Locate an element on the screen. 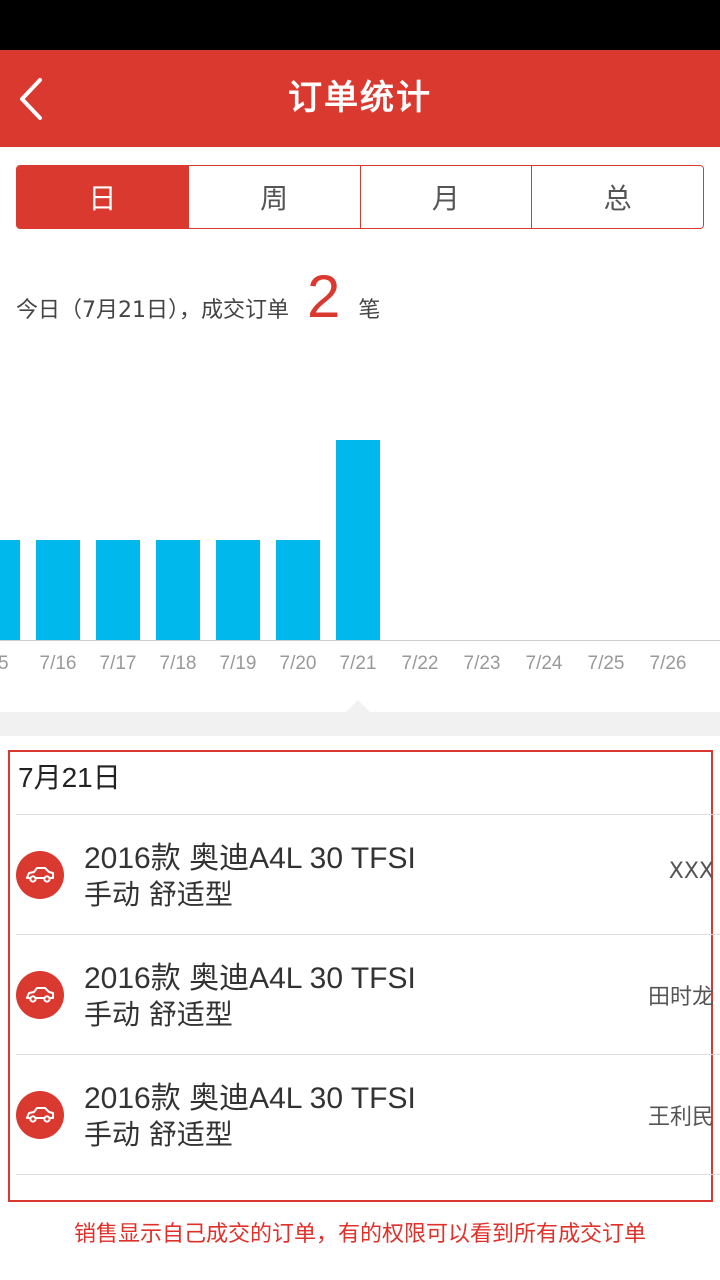  order-seller: 田时龙 is located at coordinates (680, 997).